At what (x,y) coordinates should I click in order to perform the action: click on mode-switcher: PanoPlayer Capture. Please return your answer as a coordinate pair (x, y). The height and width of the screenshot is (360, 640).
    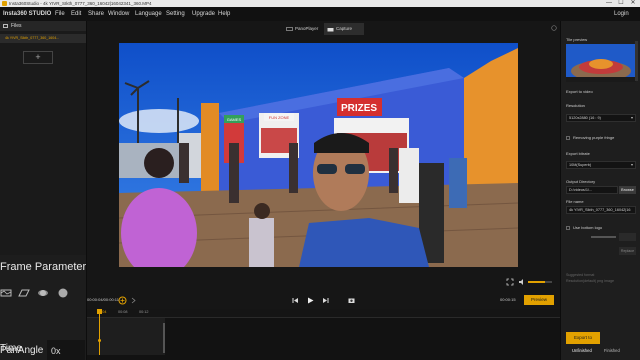
    Looking at the image, I should click on (324, 29).